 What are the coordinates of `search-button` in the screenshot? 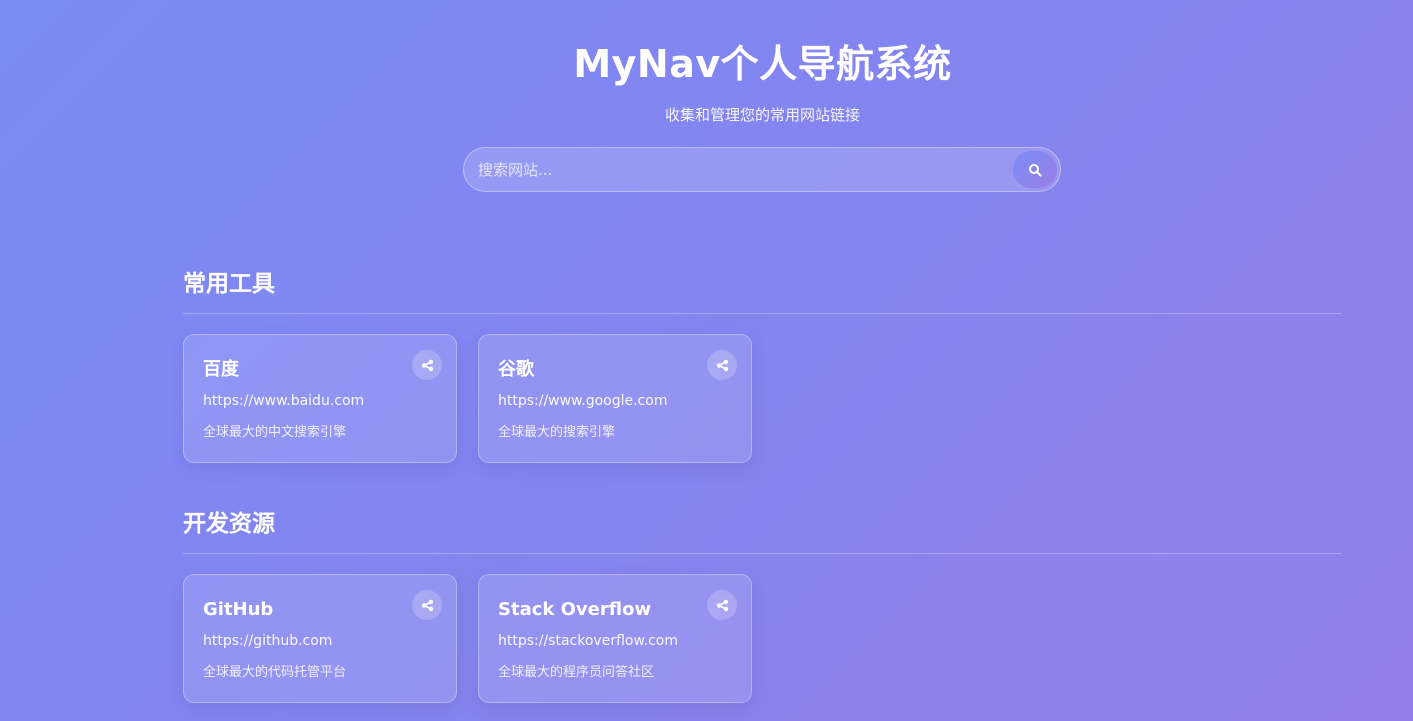 It's located at (1035, 169).